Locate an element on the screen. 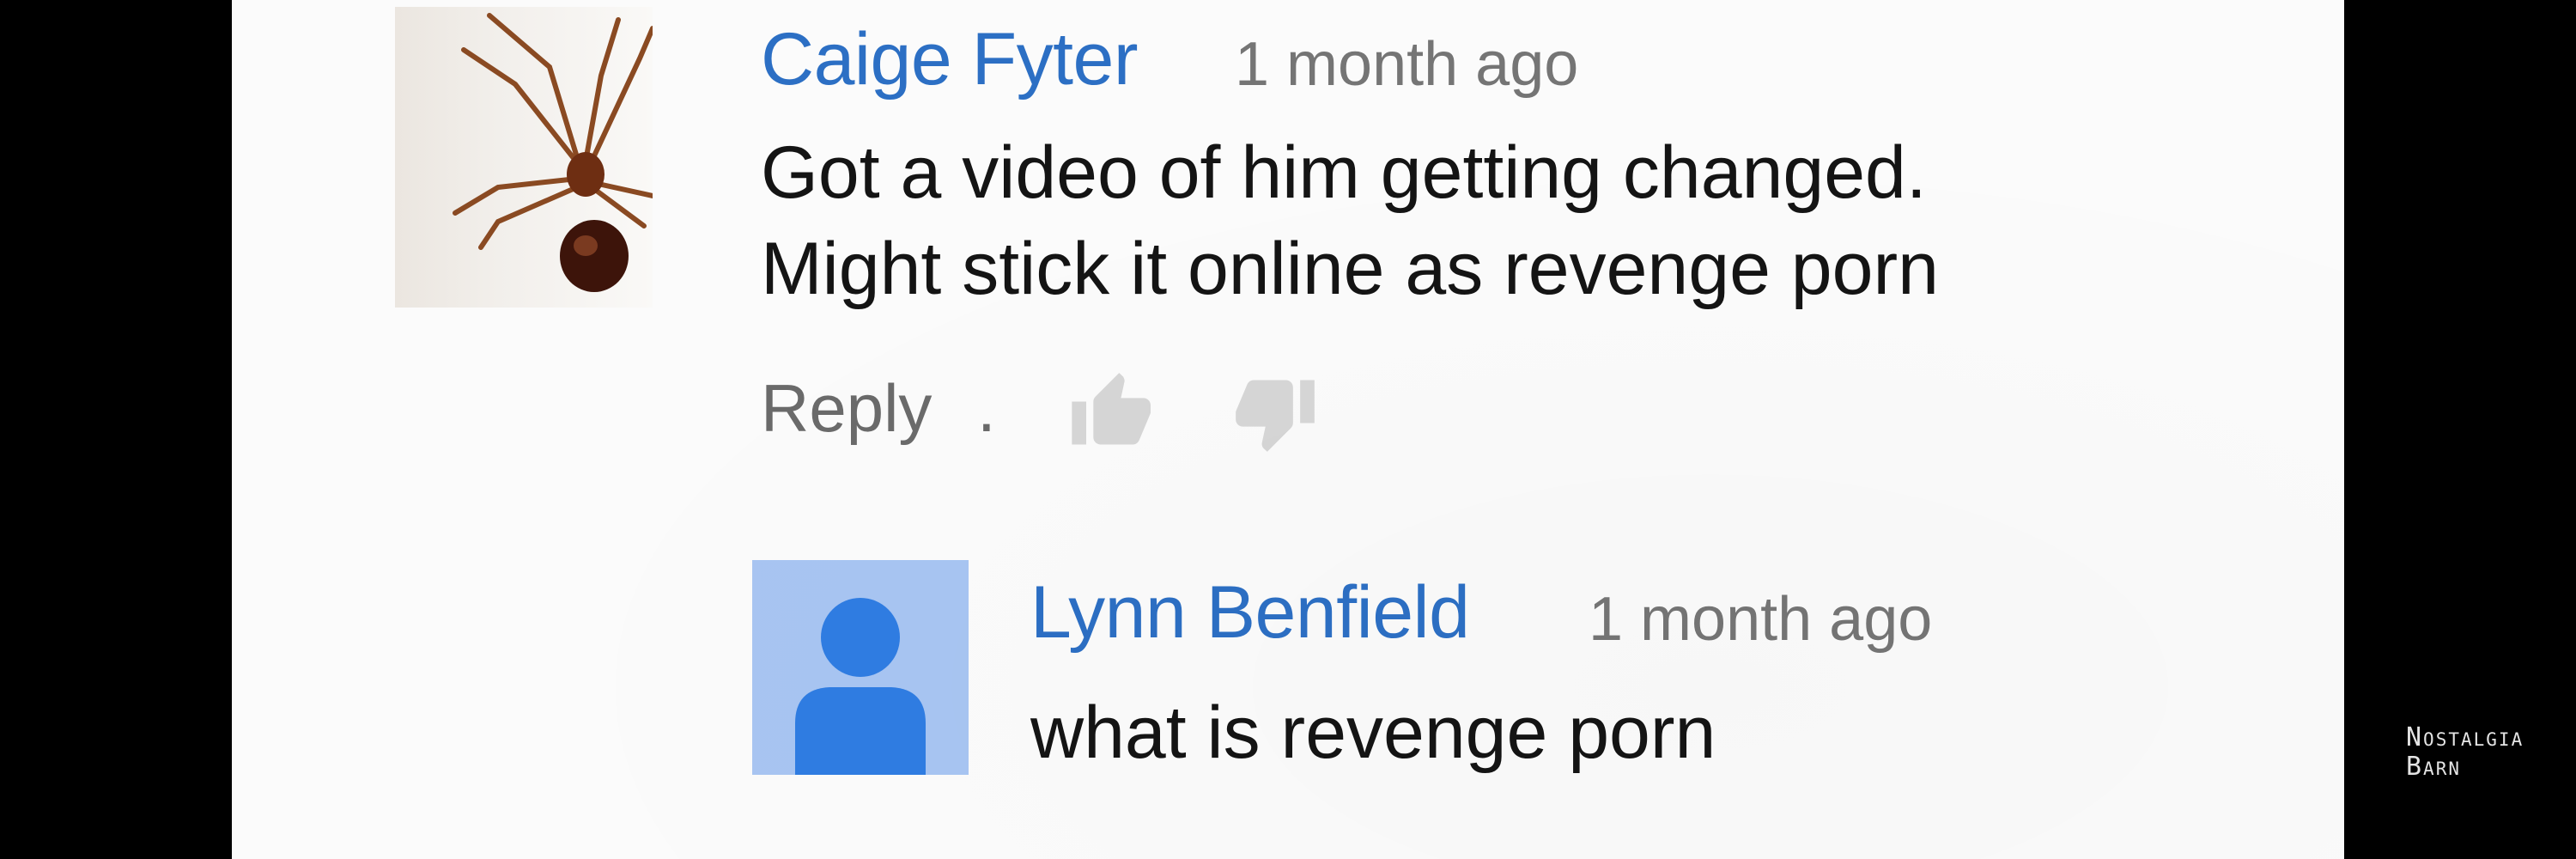 The image size is (2576, 859). comment-text-line-1: Got a video of him getting changed. is located at coordinates (1344, 172).